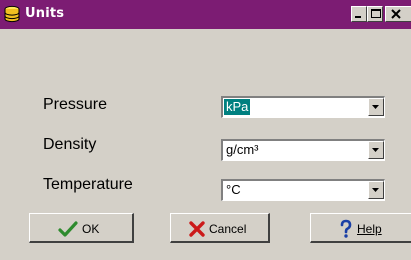 The image size is (411, 260). Describe the element at coordinates (91, 229) in the screenshot. I see `ok-label: OK` at that location.